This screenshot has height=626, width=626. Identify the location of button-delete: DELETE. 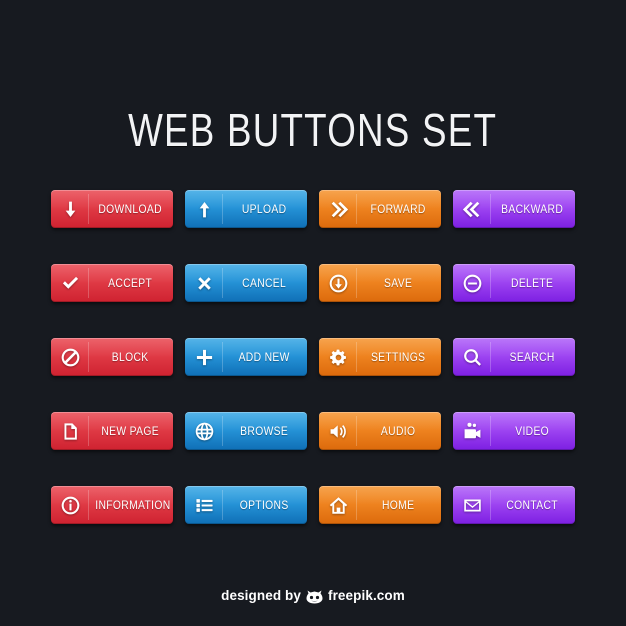
(514, 283).